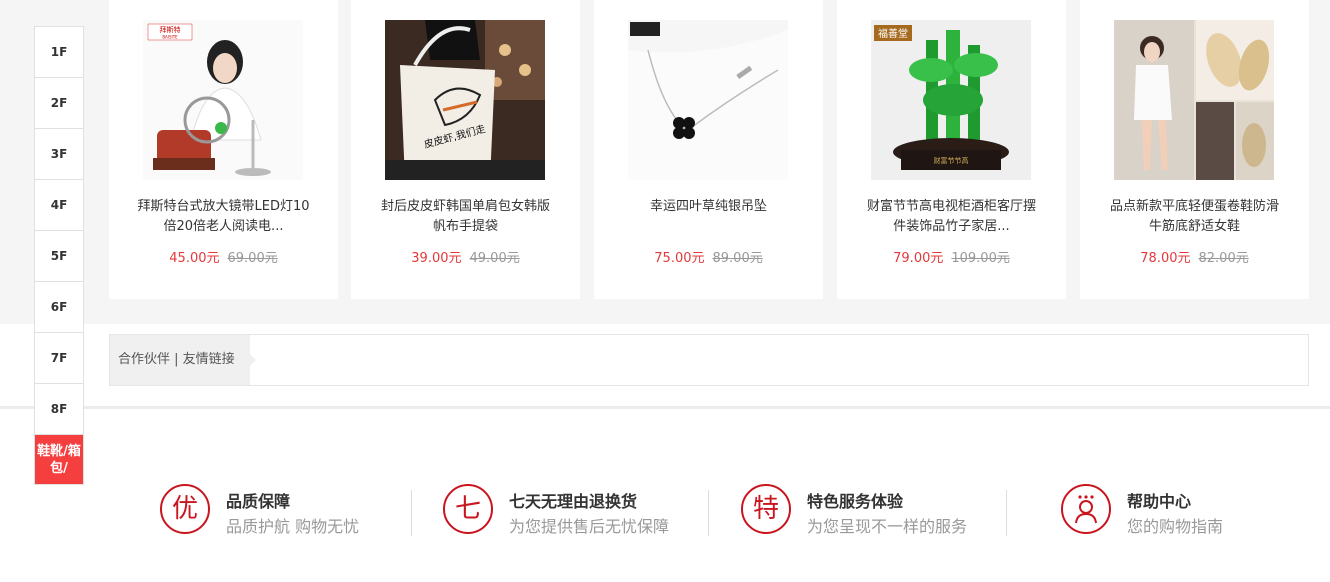  What do you see at coordinates (1086, 509) in the screenshot?
I see `help-center-icon` at bounding box center [1086, 509].